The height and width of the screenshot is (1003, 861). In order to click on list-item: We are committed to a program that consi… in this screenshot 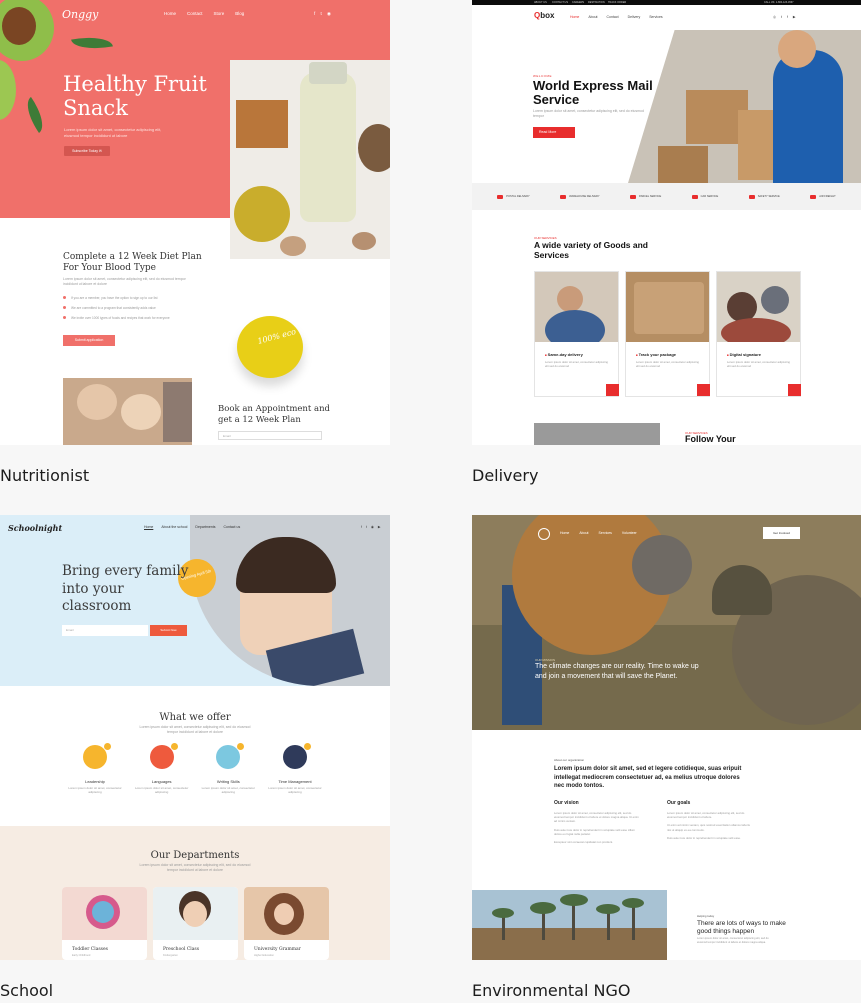, I will do `click(133, 311)`.